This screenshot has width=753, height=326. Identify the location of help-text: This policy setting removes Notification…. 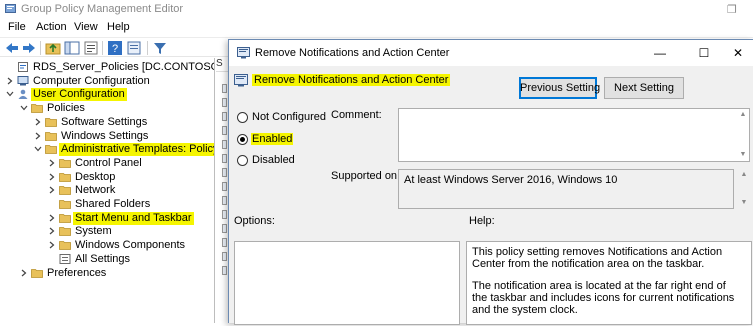
(608, 286).